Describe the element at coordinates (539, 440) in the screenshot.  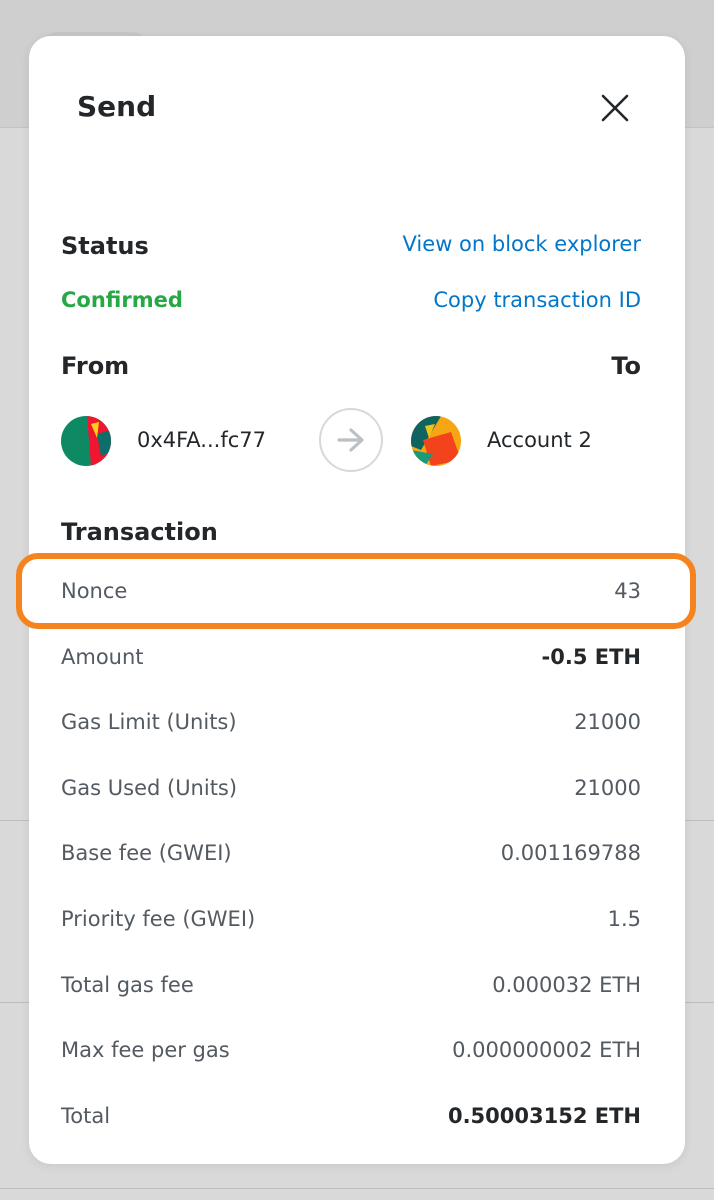
I see `recipient-name: Account 2` at that location.